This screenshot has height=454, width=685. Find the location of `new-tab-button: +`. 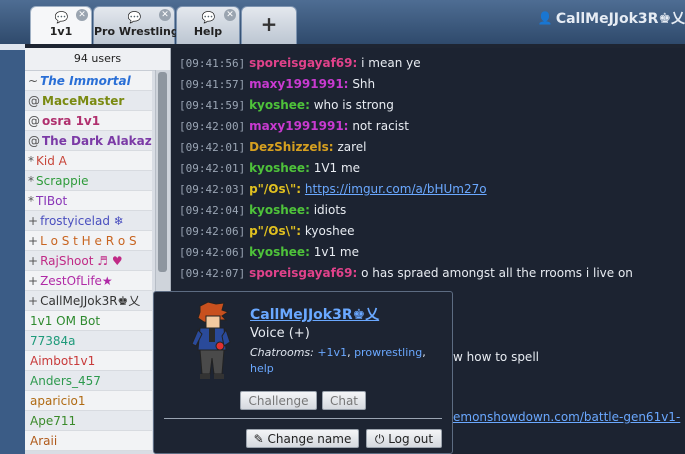

new-tab-button: + is located at coordinates (269, 25).